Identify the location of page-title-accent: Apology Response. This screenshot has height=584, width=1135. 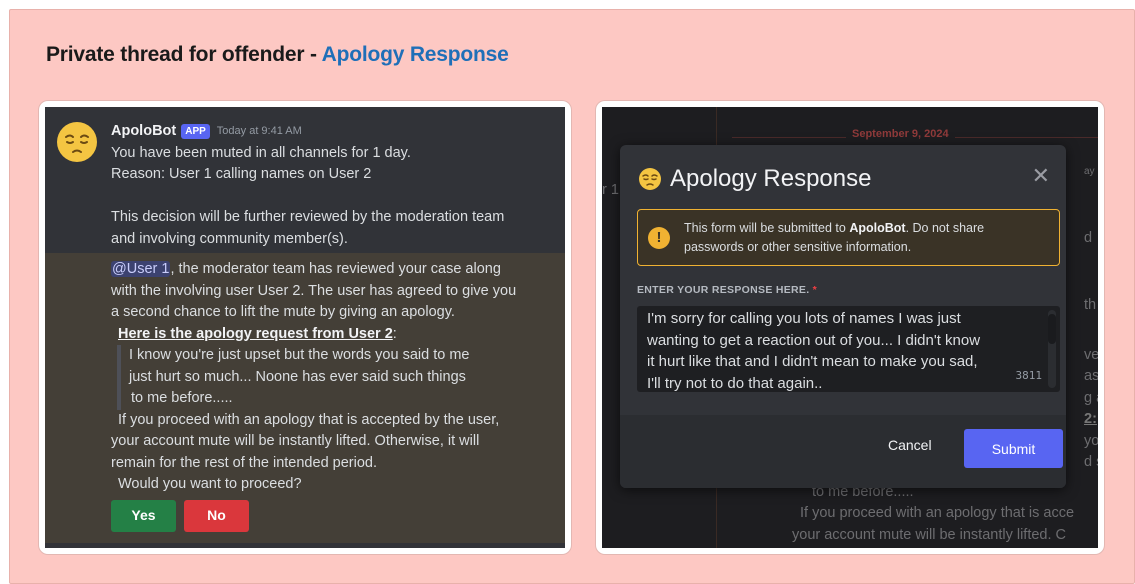
(415, 54).